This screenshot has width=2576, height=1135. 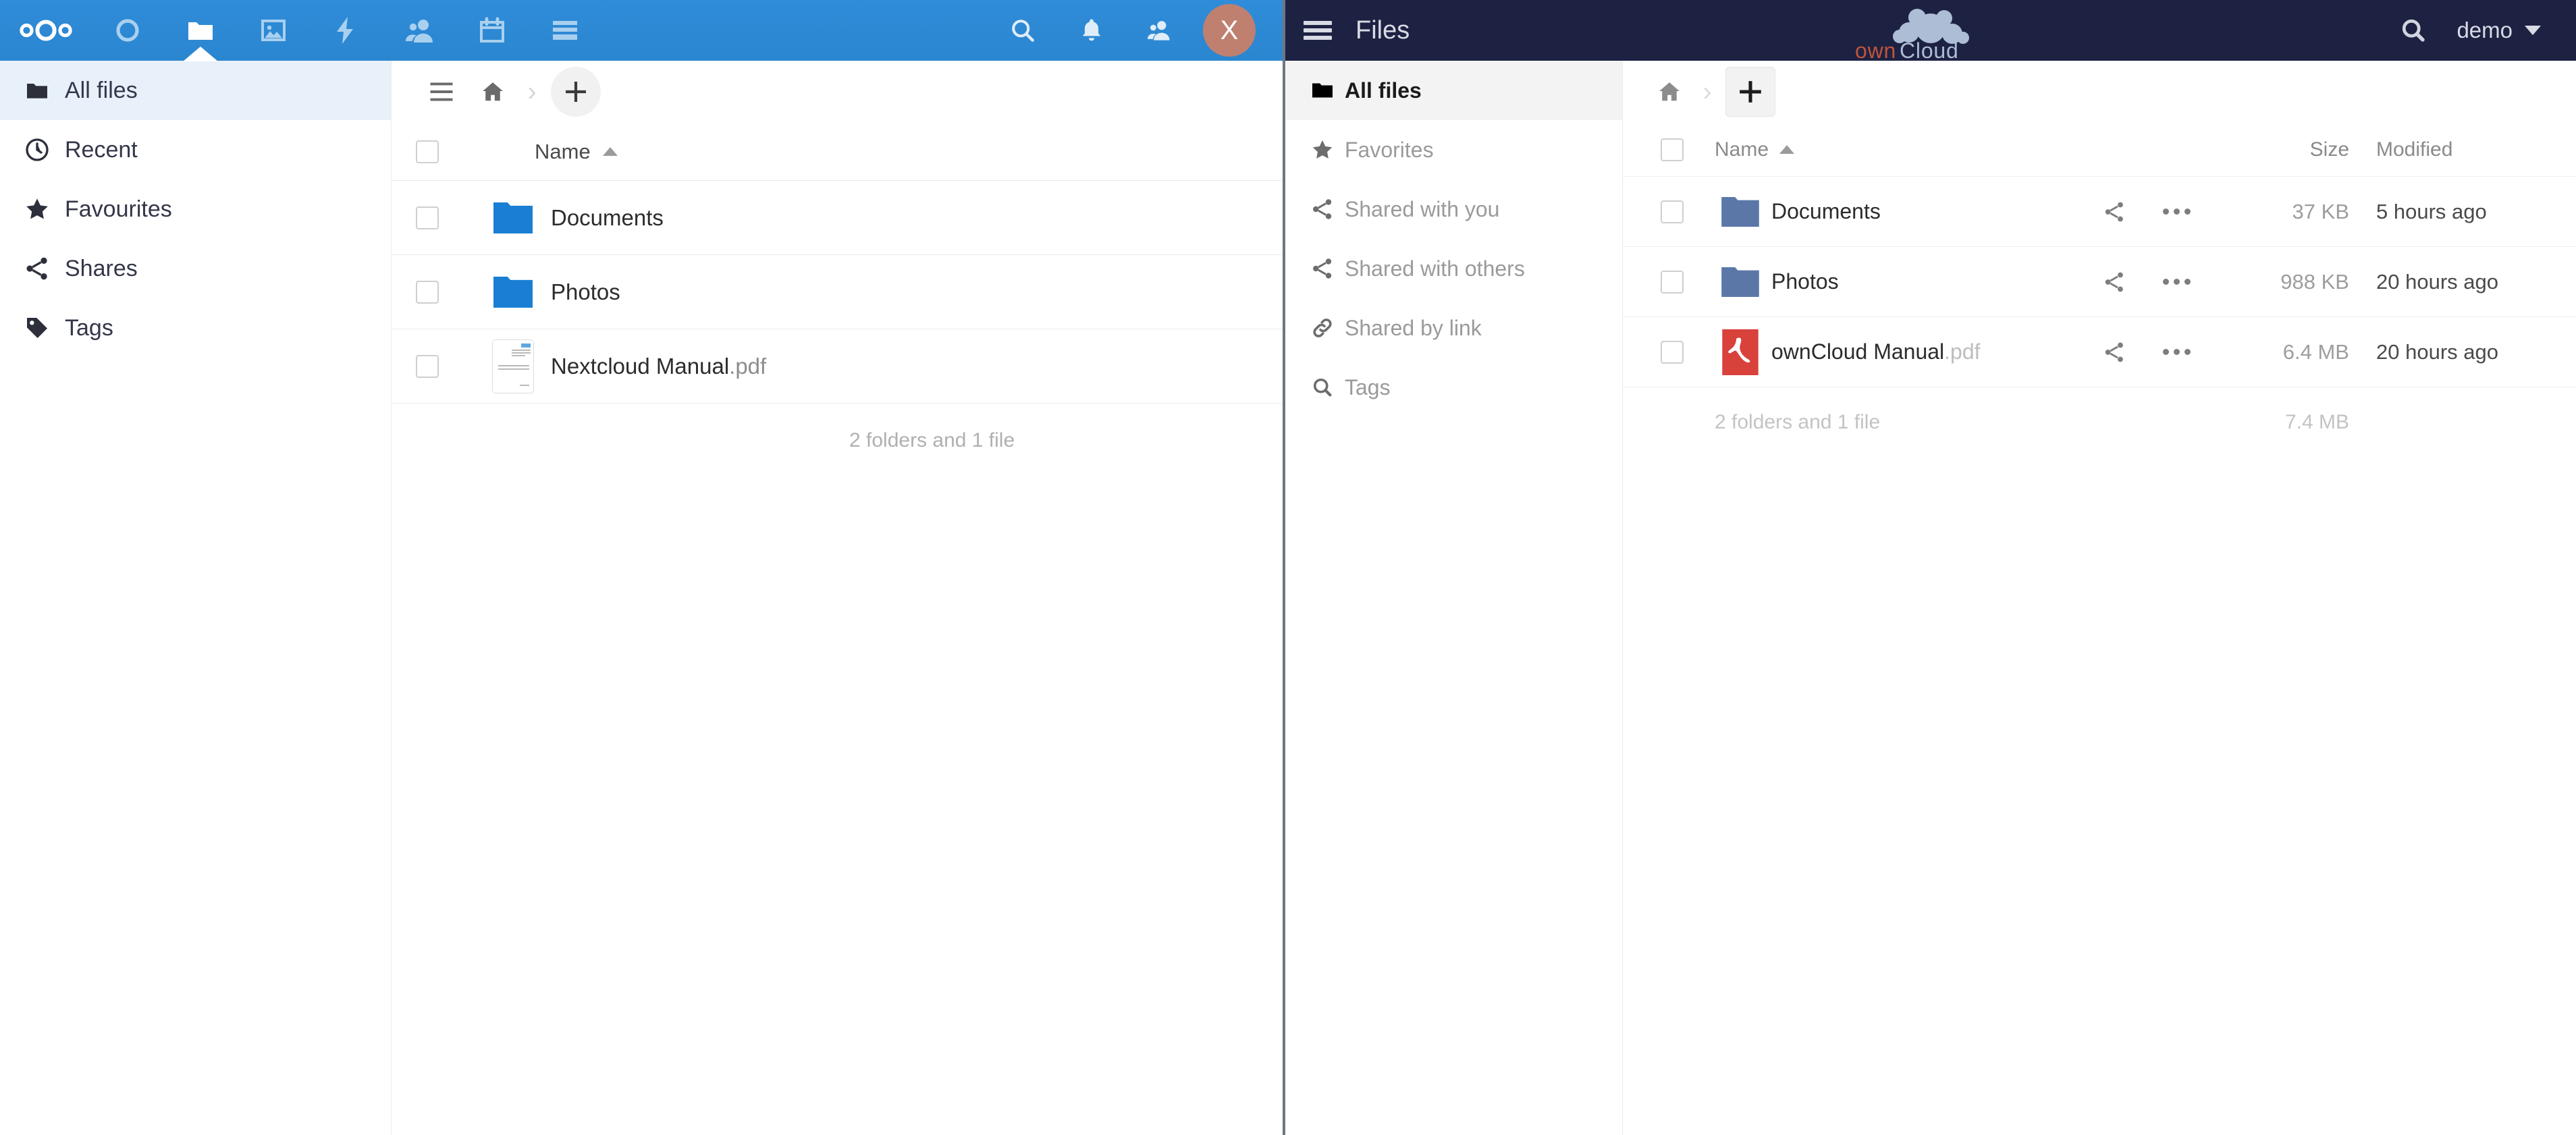 I want to click on sidebar-item-shared-with-you: Shared with you, so click(x=1454, y=209).